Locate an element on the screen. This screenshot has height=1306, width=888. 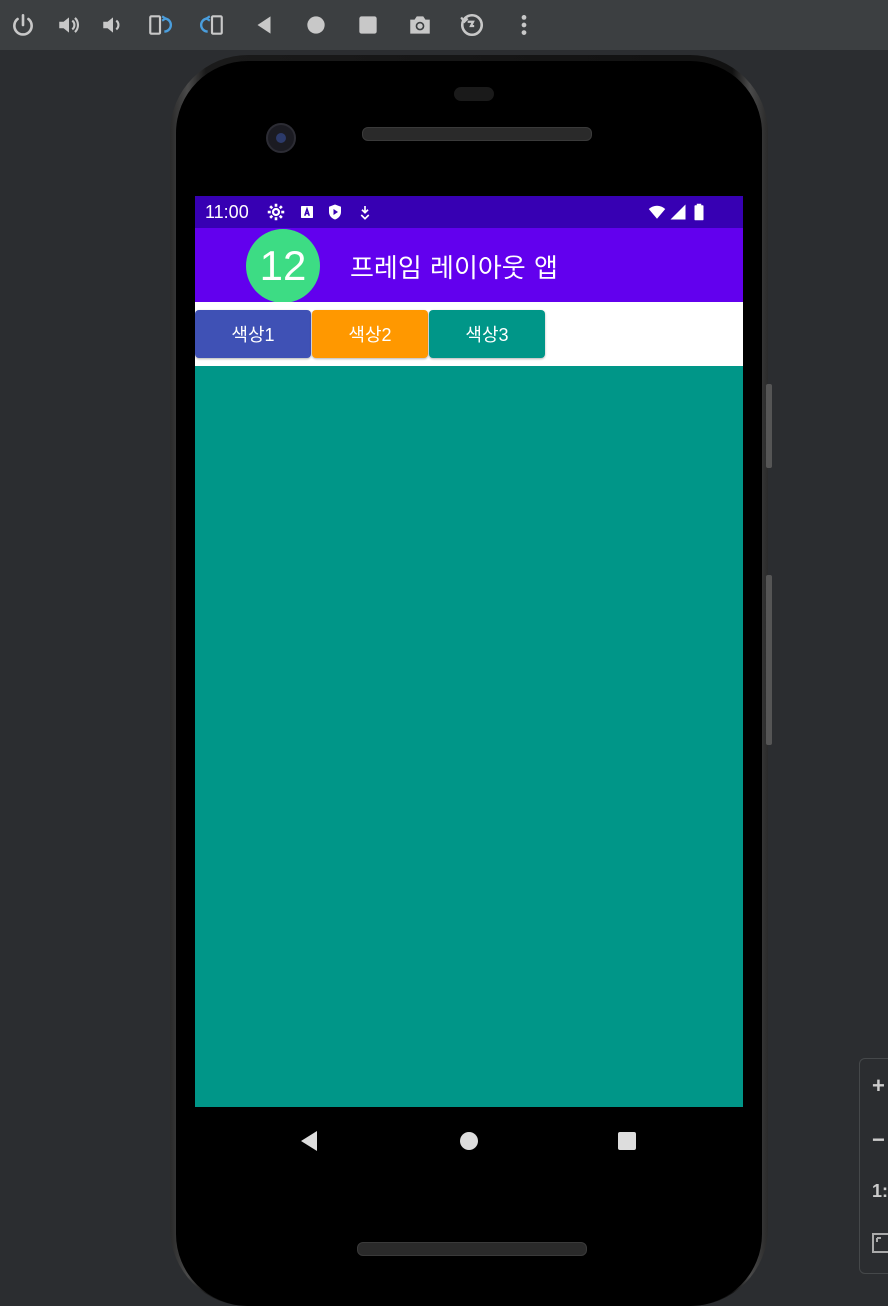
color3-button: 색상3 is located at coordinates (487, 334).